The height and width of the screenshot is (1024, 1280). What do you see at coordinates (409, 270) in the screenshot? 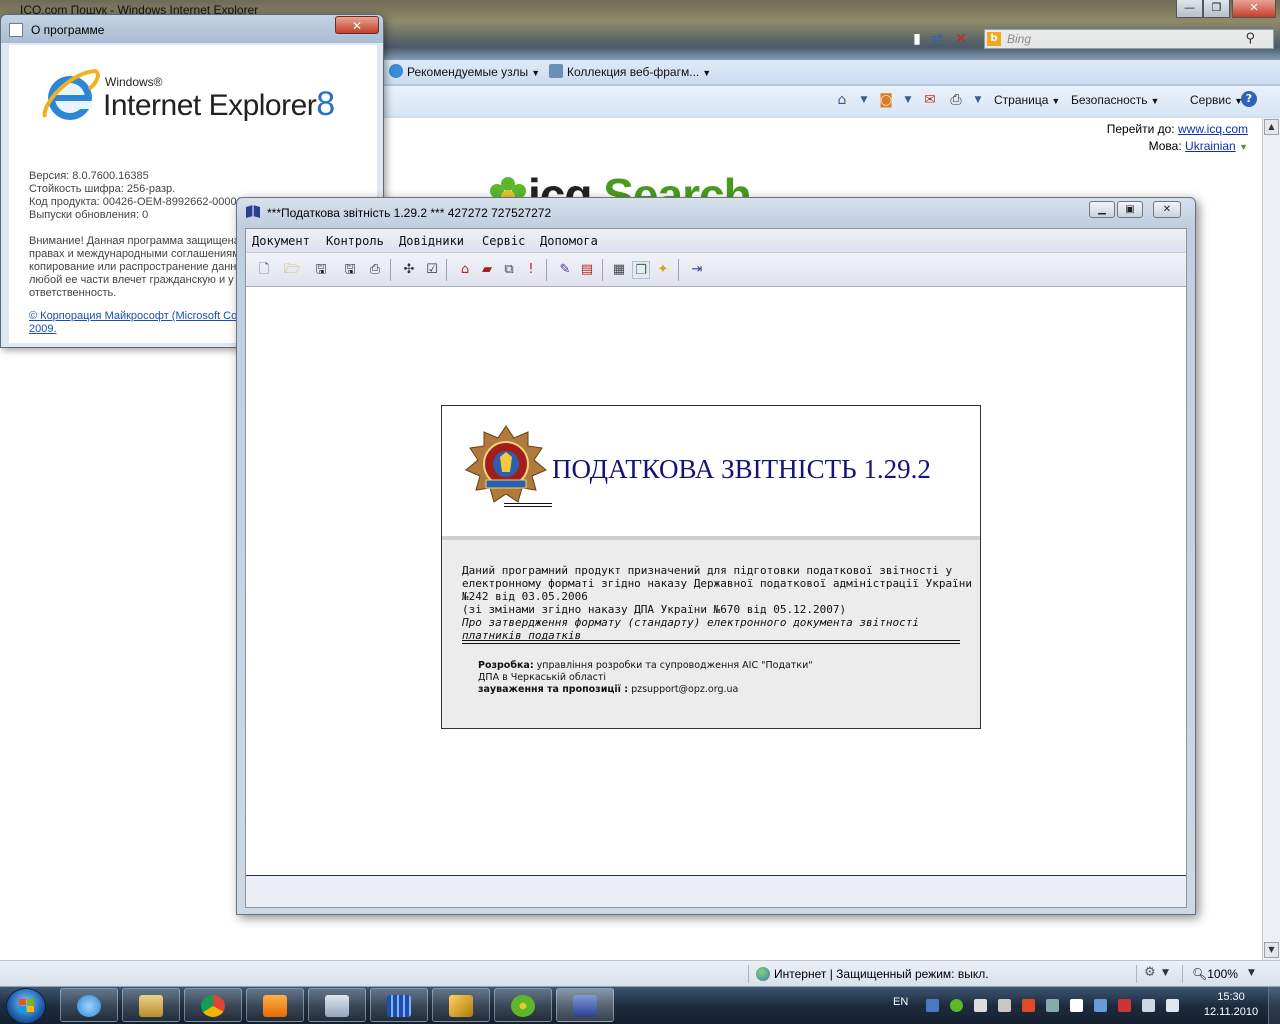
I see `tools-icon: ✣` at bounding box center [409, 270].